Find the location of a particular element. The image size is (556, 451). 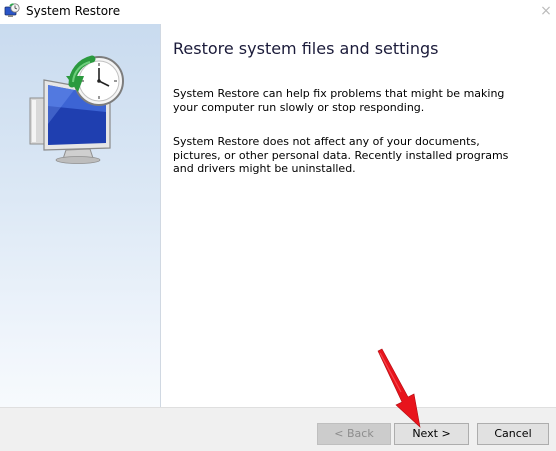

system-restore-icon is located at coordinates (12, 10).